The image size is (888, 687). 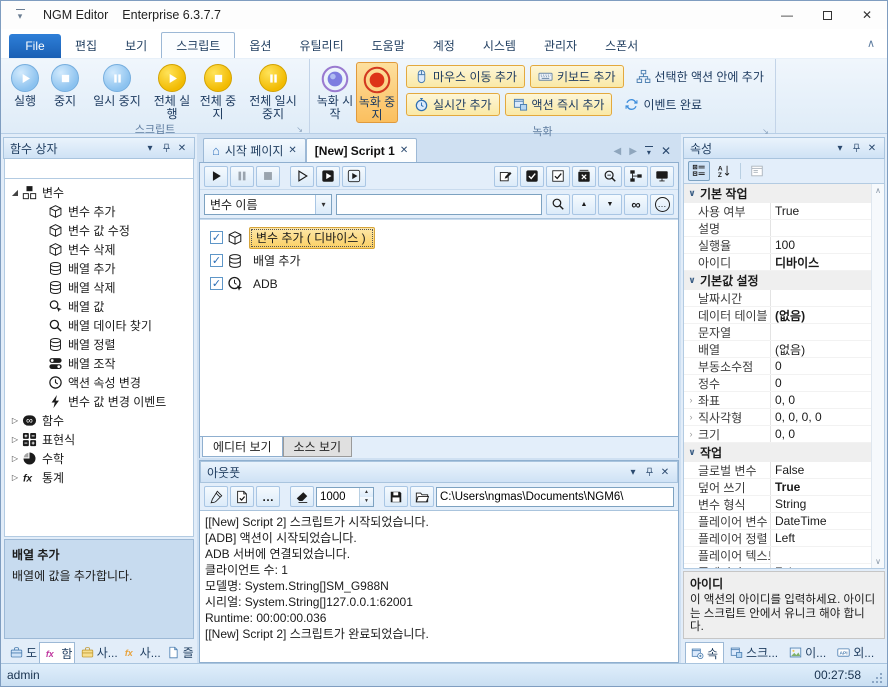 What do you see at coordinates (86, 45) in the screenshot?
I see `menu-item-0: 편집` at bounding box center [86, 45].